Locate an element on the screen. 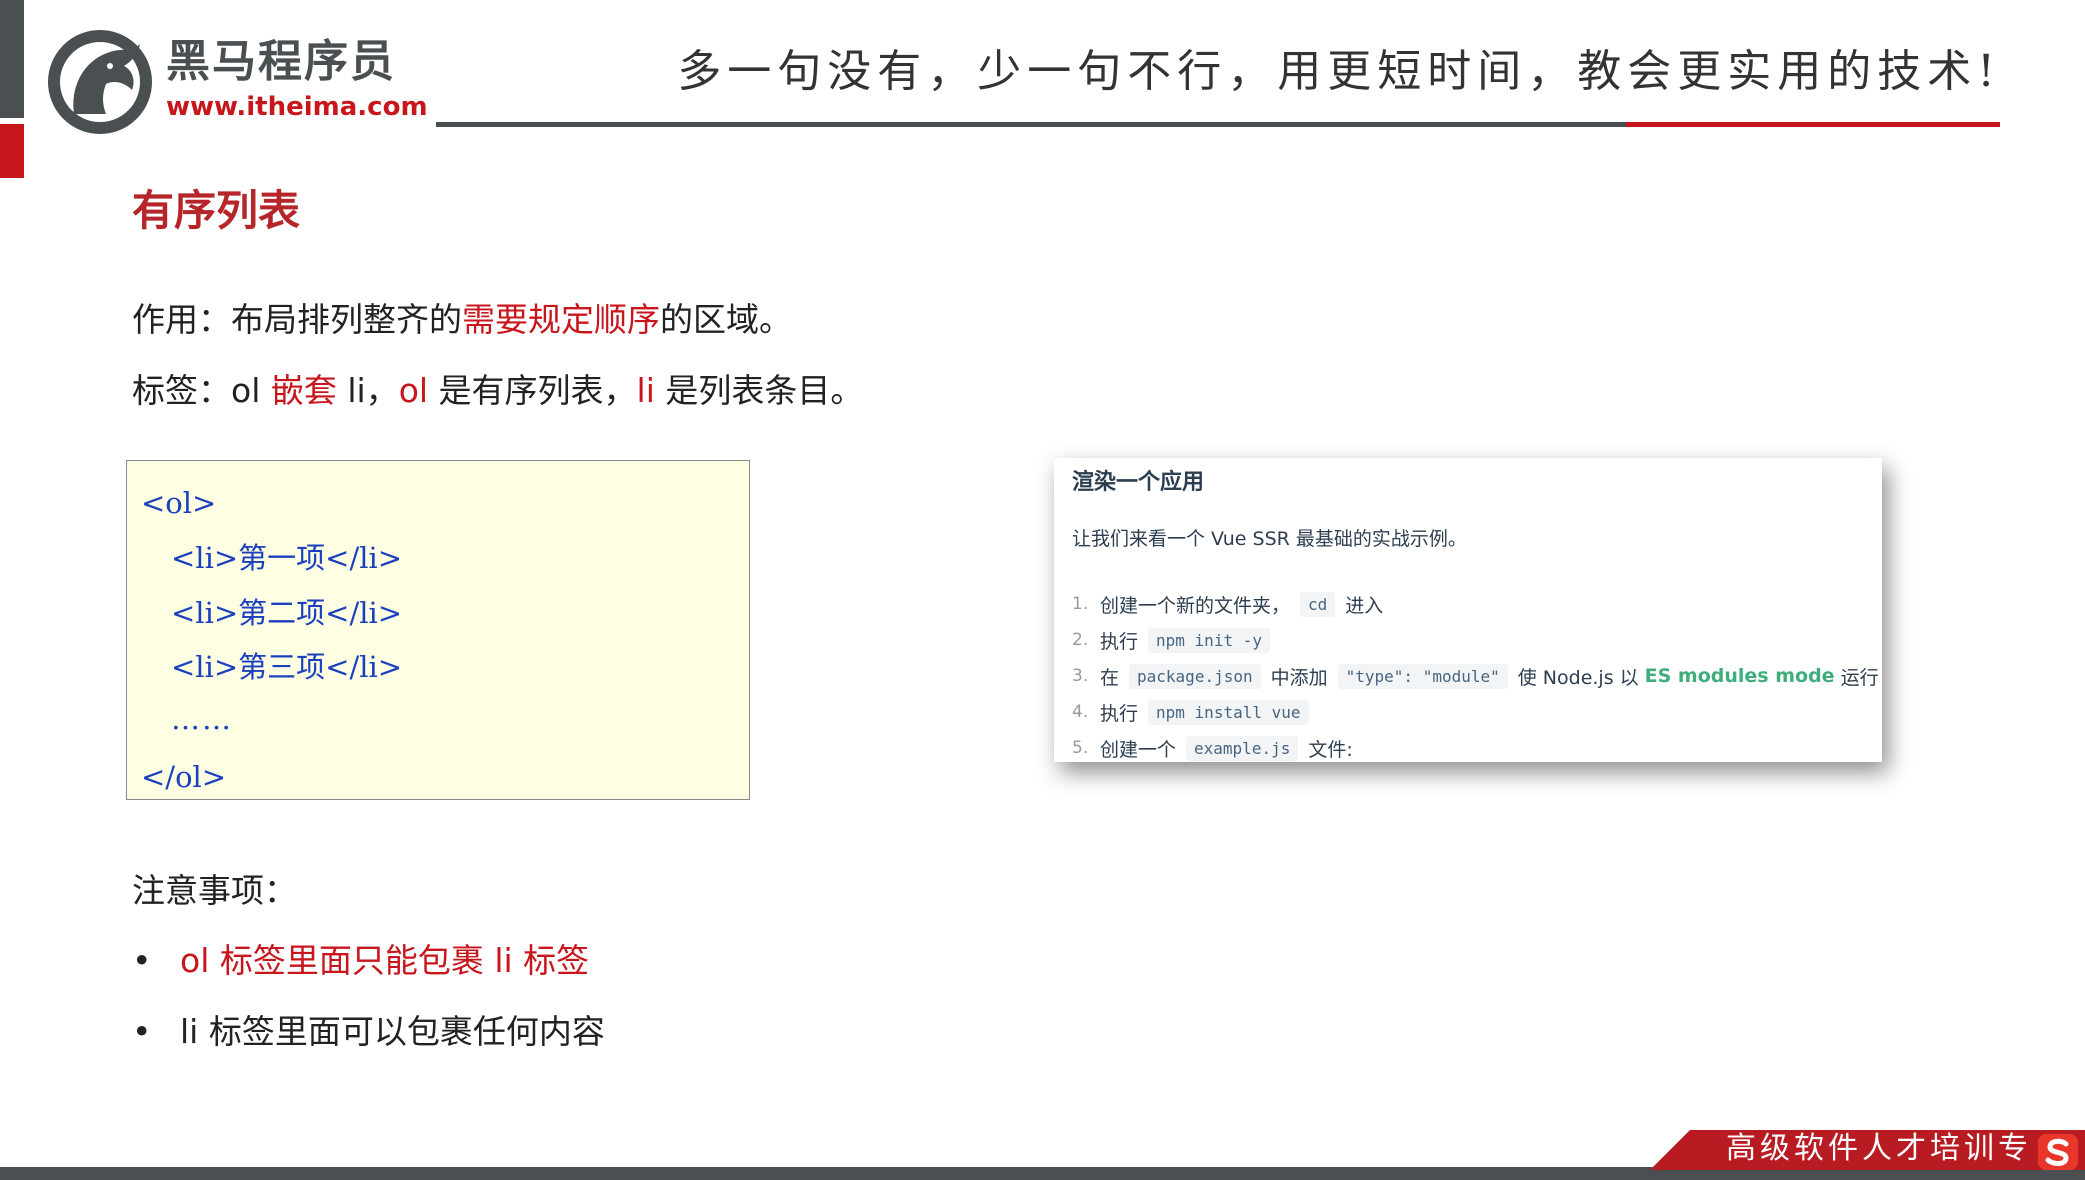  es-modules-link: ES modules mode is located at coordinates (1740, 676).